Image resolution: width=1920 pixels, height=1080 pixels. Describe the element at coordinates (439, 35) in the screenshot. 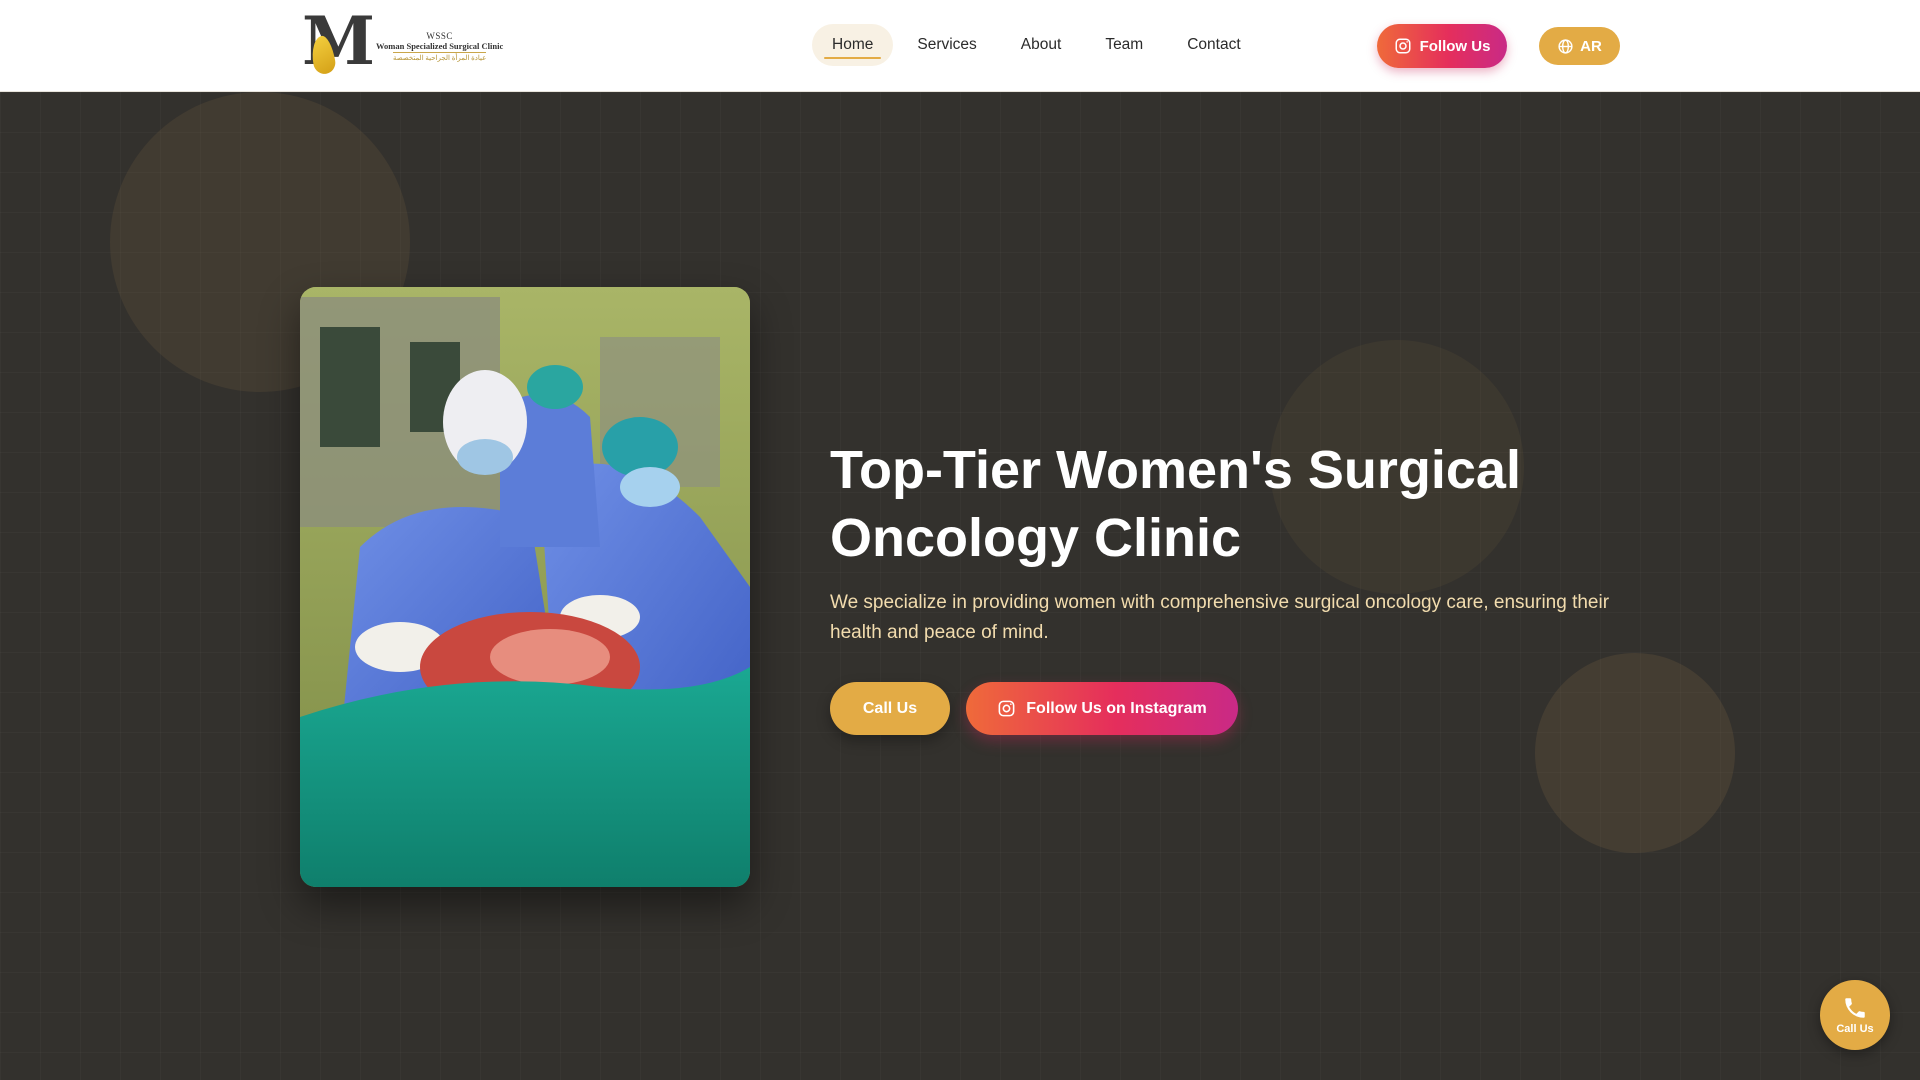

I see `logo-abbr: WSSC` at that location.